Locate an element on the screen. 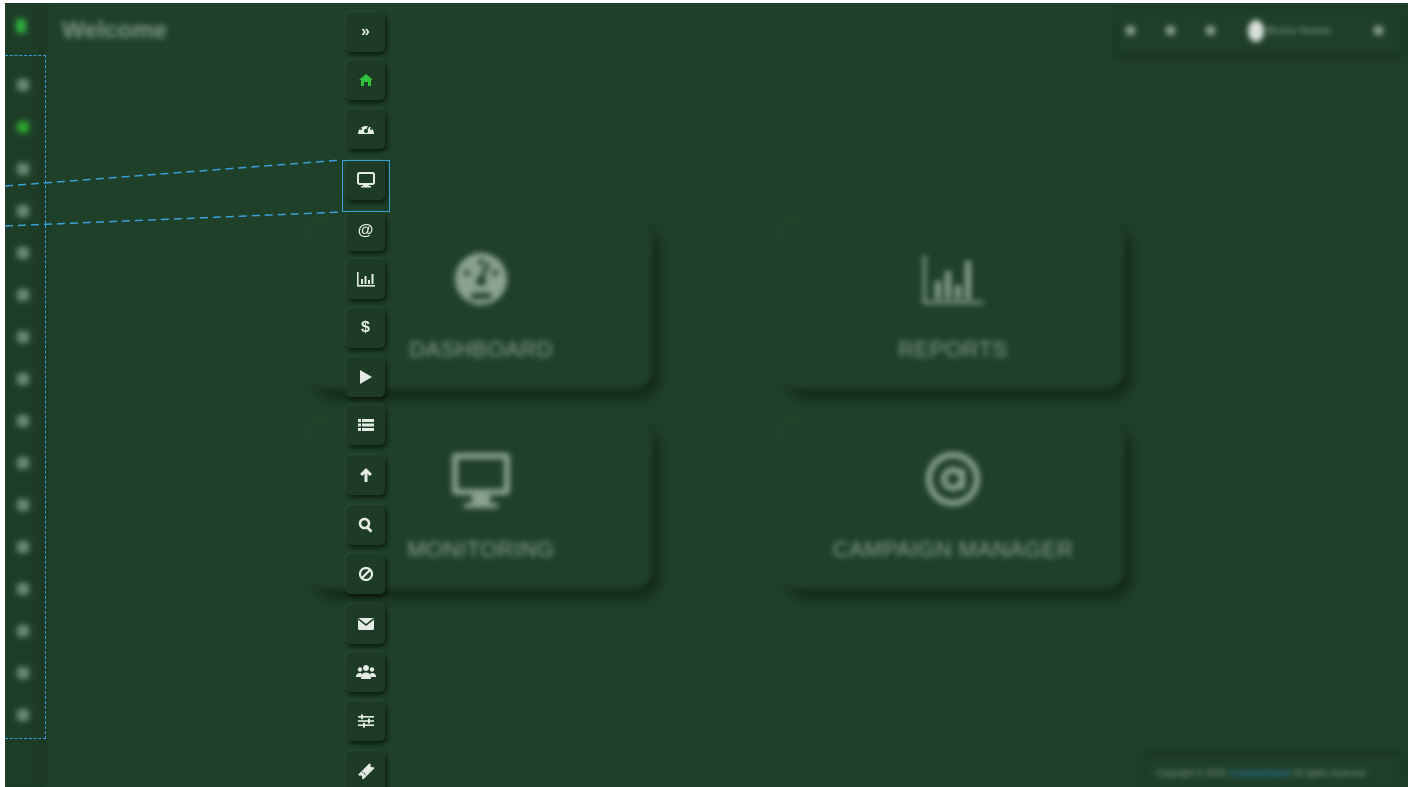 The width and height of the screenshot is (1413, 787). sidebar-item-reports is located at coordinates (365, 279).